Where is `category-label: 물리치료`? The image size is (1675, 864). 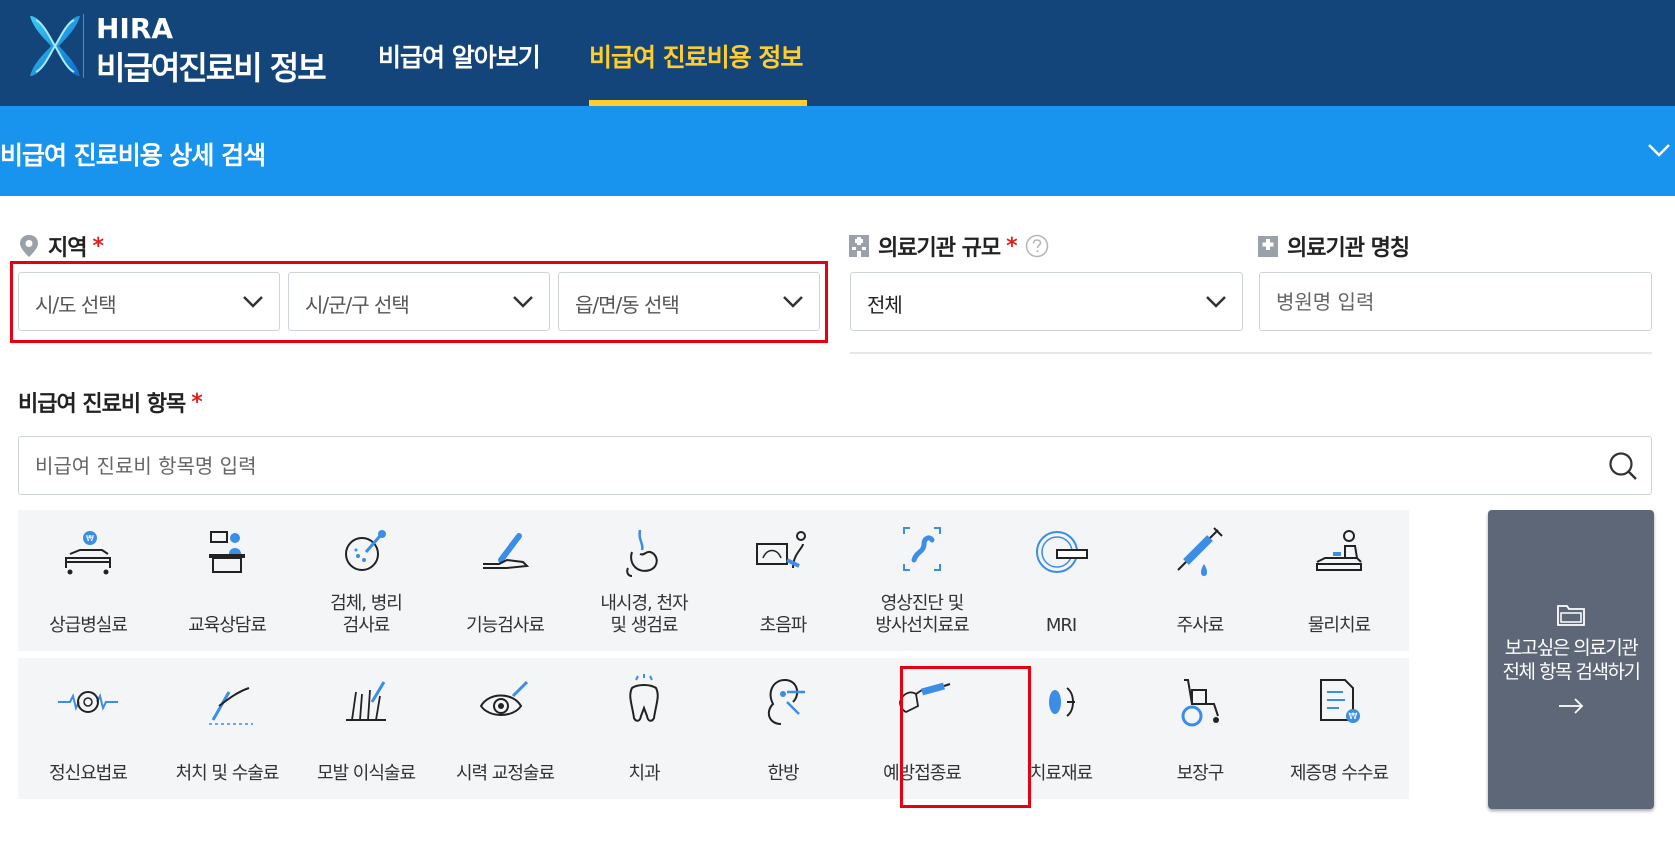 category-label: 물리치료 is located at coordinates (1339, 625).